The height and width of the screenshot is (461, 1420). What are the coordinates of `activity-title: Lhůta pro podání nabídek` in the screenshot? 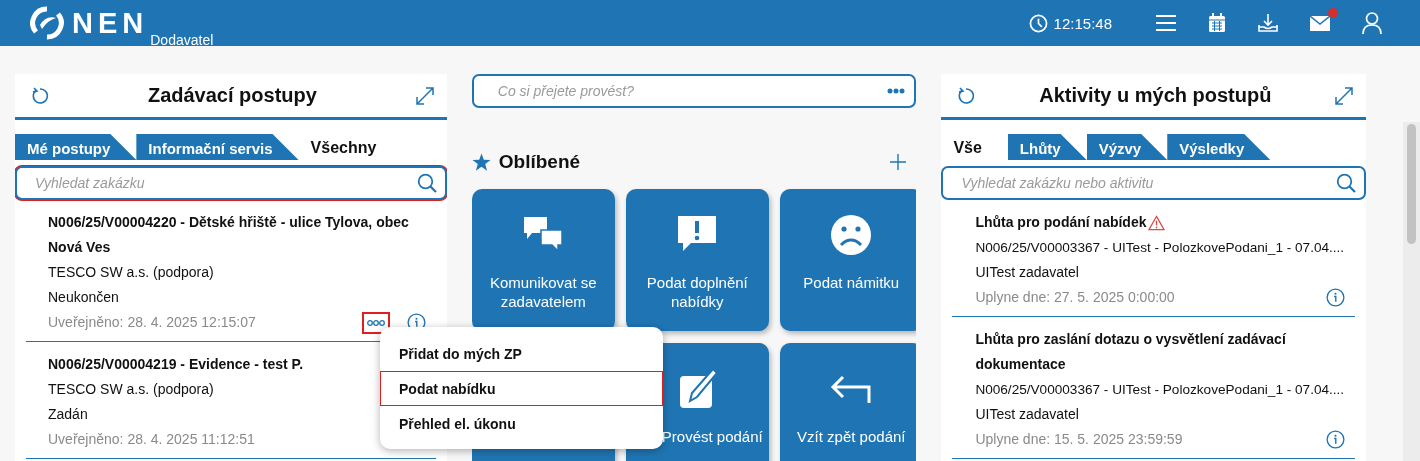 It's located at (1061, 222).